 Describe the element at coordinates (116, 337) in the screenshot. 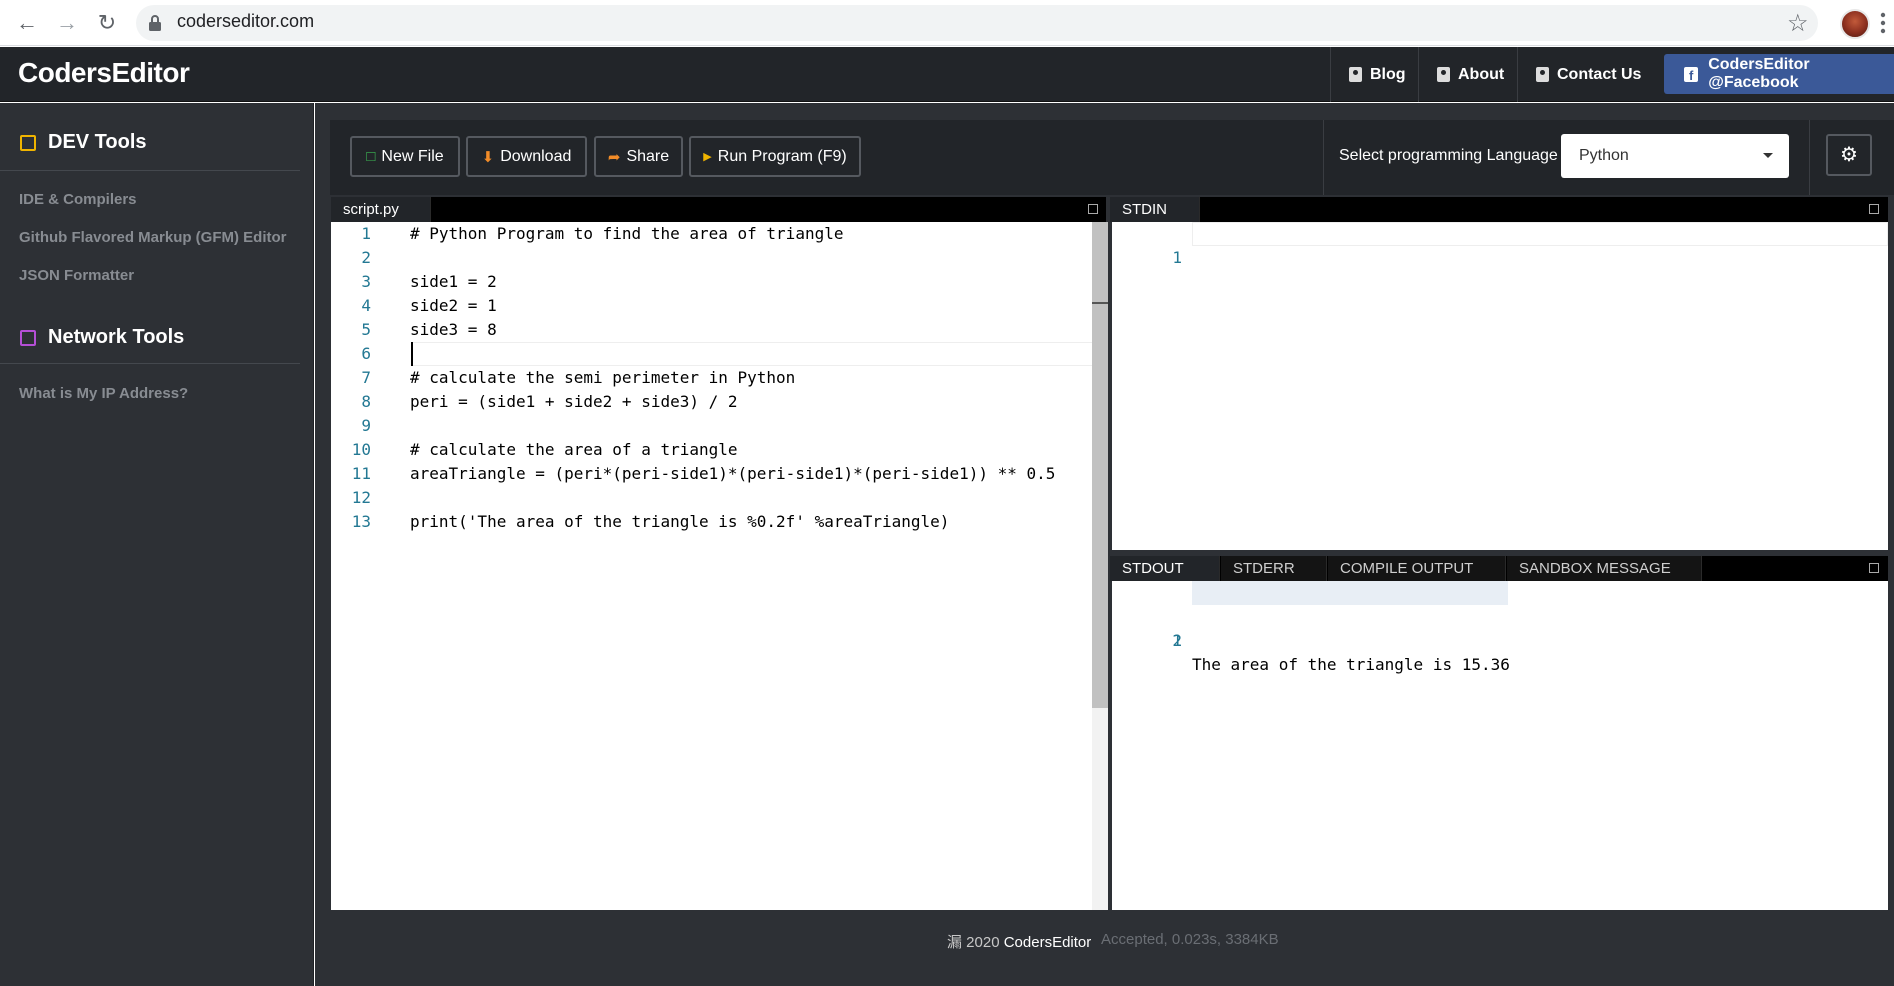

I see `network-tools-title: Network Tools` at that location.